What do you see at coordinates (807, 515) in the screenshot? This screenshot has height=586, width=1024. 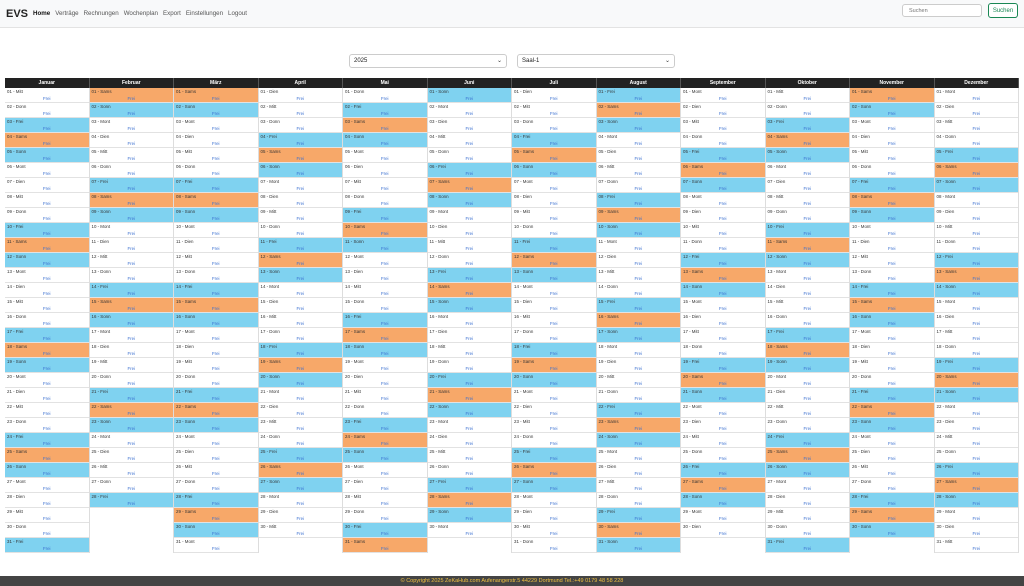 I see `day-cell: 29 - Mitt Frei` at bounding box center [807, 515].